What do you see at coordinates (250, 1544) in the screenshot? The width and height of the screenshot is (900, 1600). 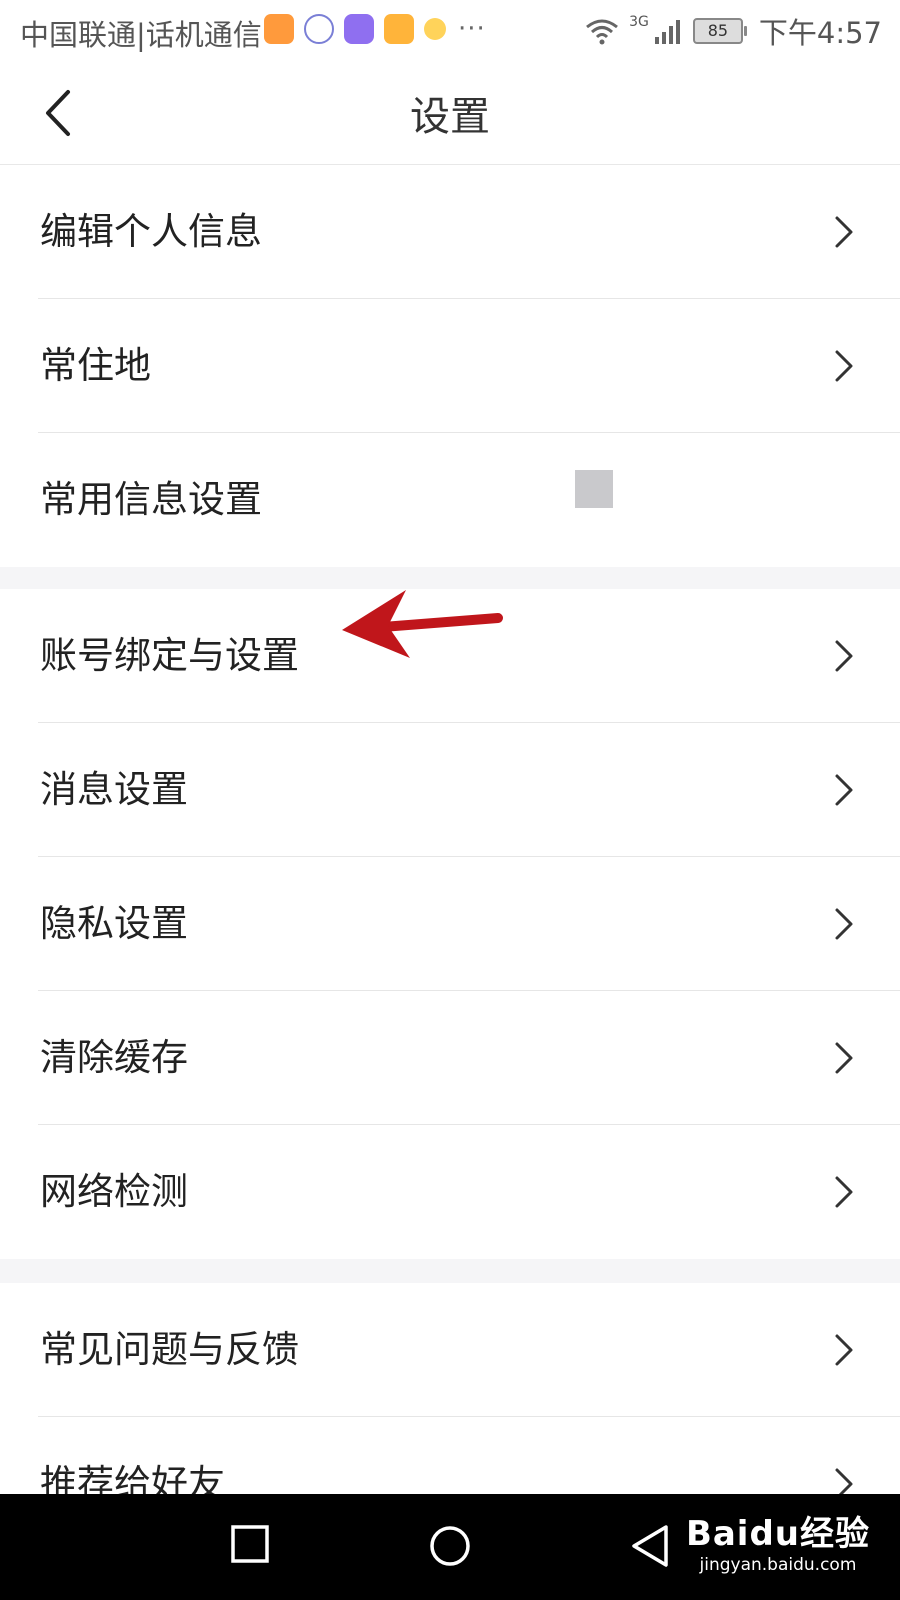 I see `recent-apps-icon` at bounding box center [250, 1544].